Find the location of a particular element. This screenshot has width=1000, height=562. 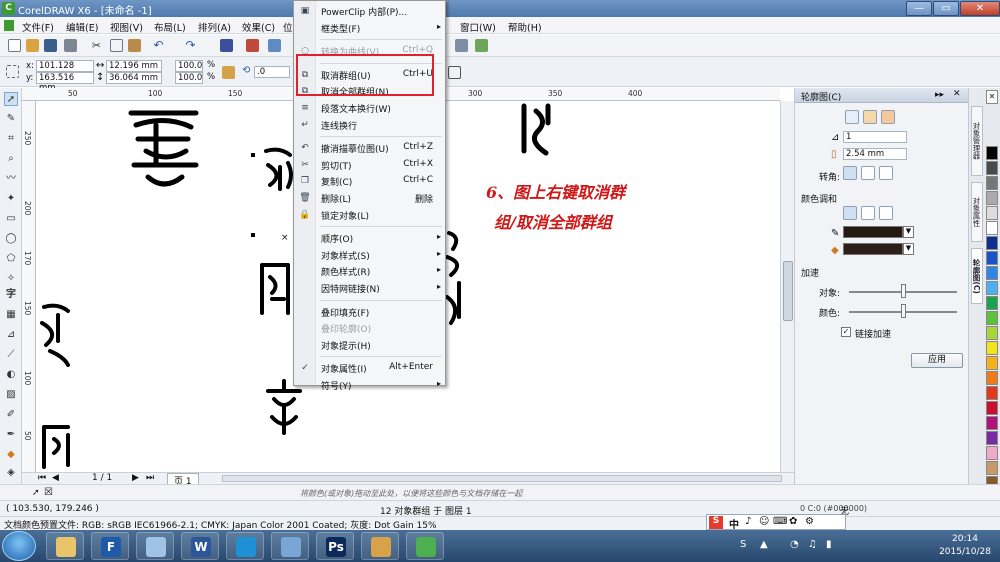

bevel-corner-icon is located at coordinates (886, 173).